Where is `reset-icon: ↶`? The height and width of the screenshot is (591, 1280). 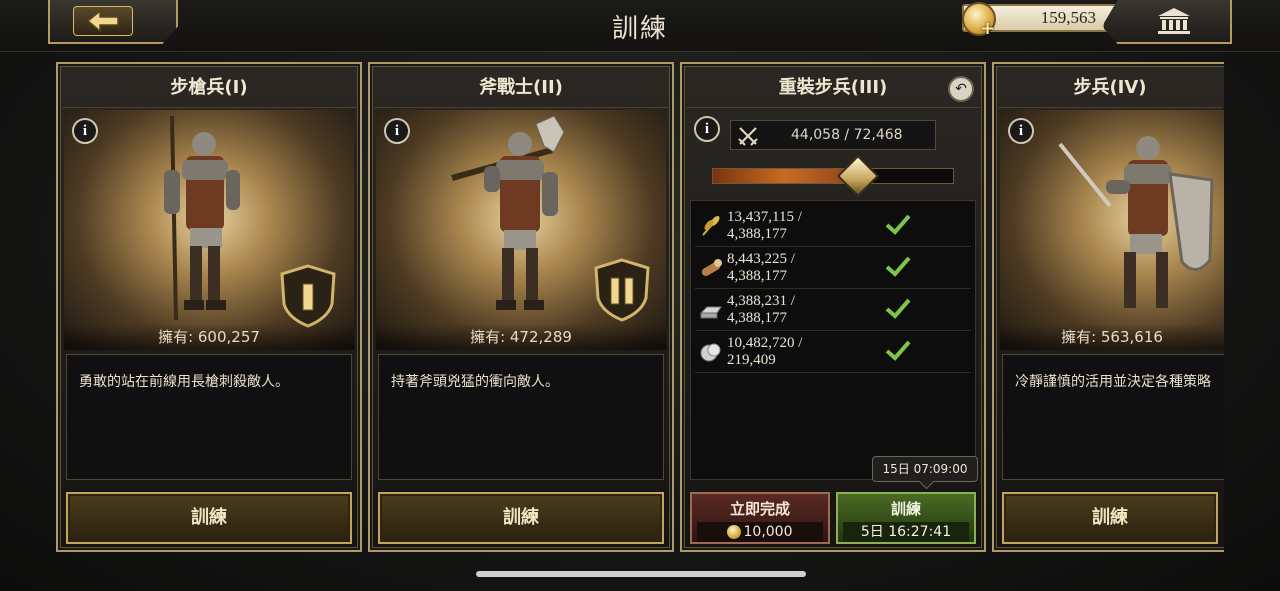
reset-icon: ↶ is located at coordinates (961, 89).